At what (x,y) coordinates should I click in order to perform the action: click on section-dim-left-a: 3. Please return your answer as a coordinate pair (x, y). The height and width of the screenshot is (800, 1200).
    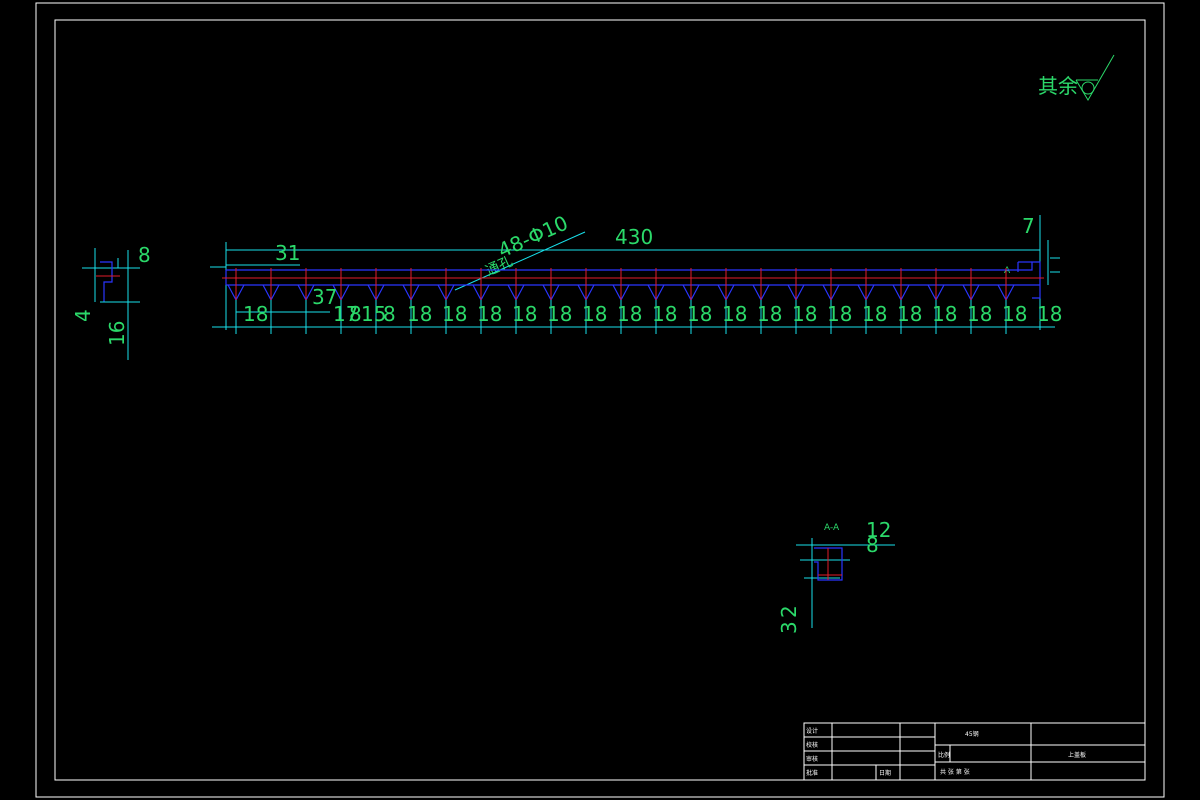
    Looking at the image, I should click on (789, 627).